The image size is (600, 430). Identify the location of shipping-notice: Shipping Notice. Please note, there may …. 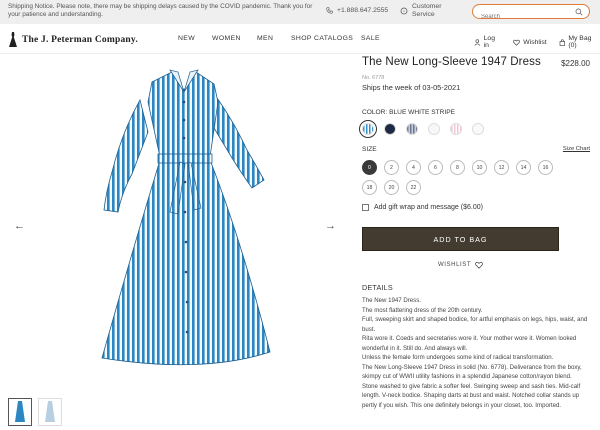
(160, 11).